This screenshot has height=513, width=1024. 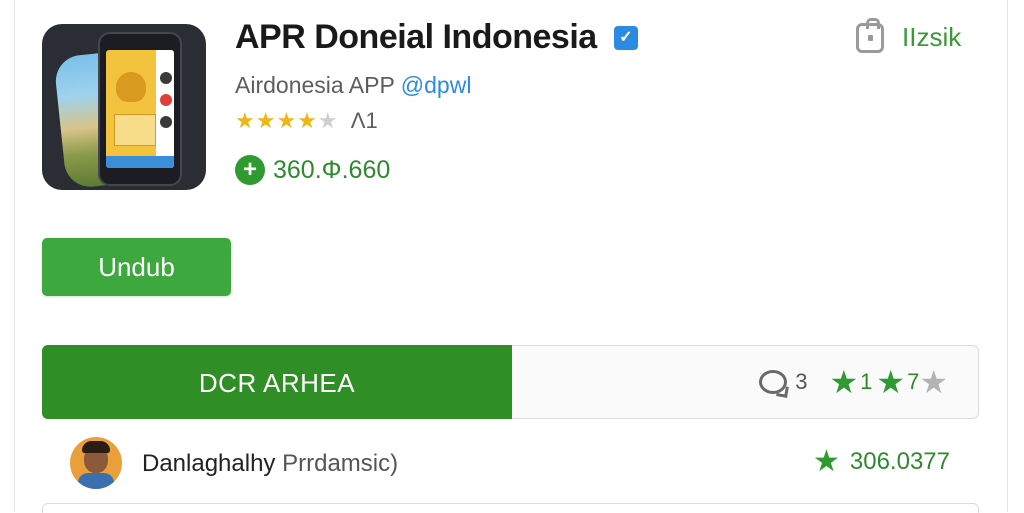 I want to click on download-count: 360.Φ.660, so click(x=332, y=169).